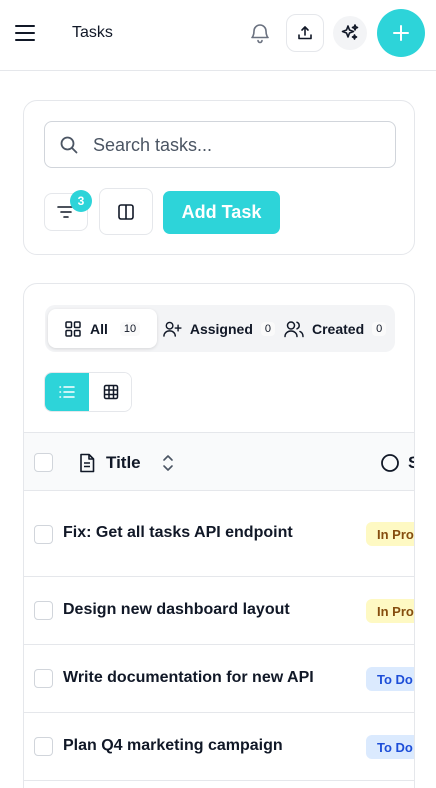 The width and height of the screenshot is (436, 788). What do you see at coordinates (172, 329) in the screenshot?
I see `user-plus-icon` at bounding box center [172, 329].